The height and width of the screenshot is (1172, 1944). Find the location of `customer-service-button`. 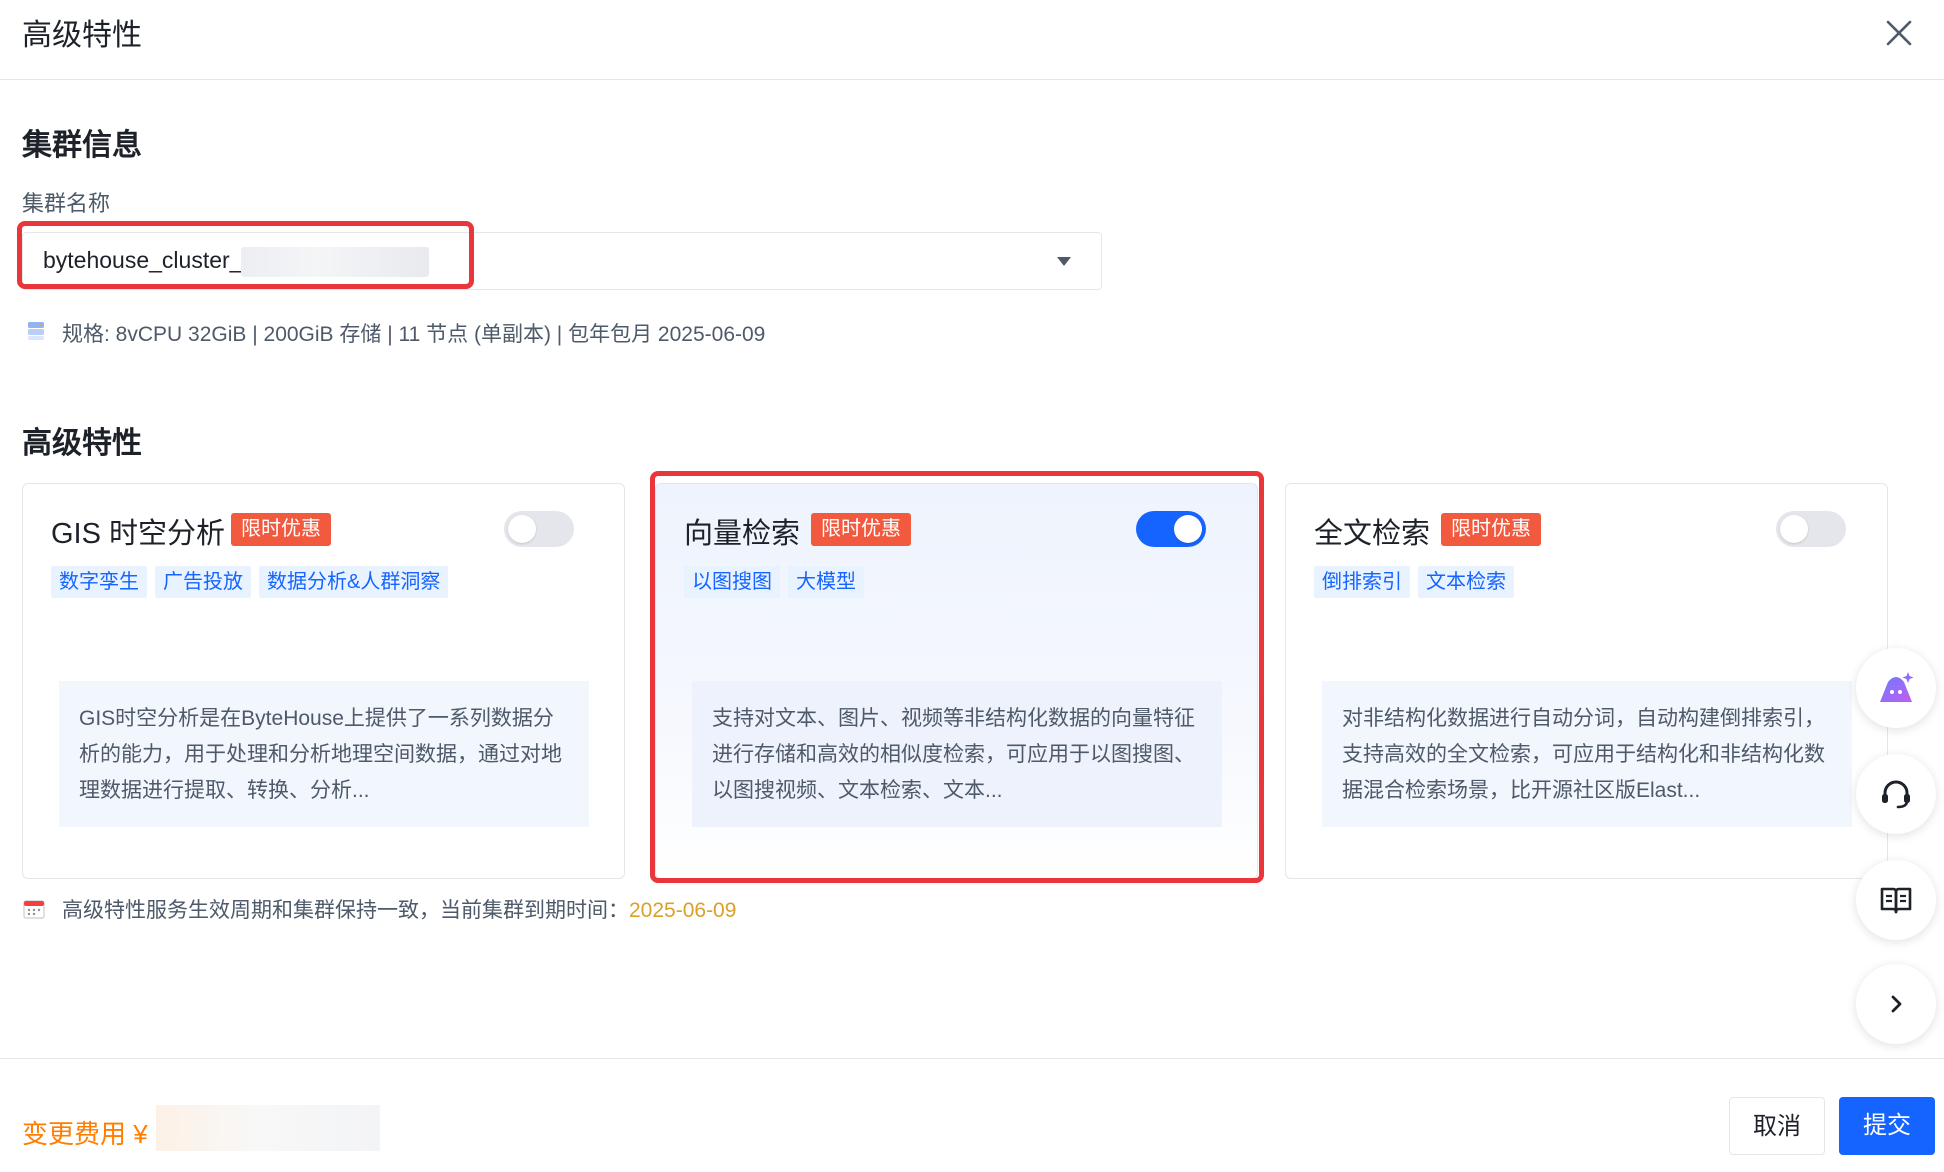

customer-service-button is located at coordinates (1896, 794).